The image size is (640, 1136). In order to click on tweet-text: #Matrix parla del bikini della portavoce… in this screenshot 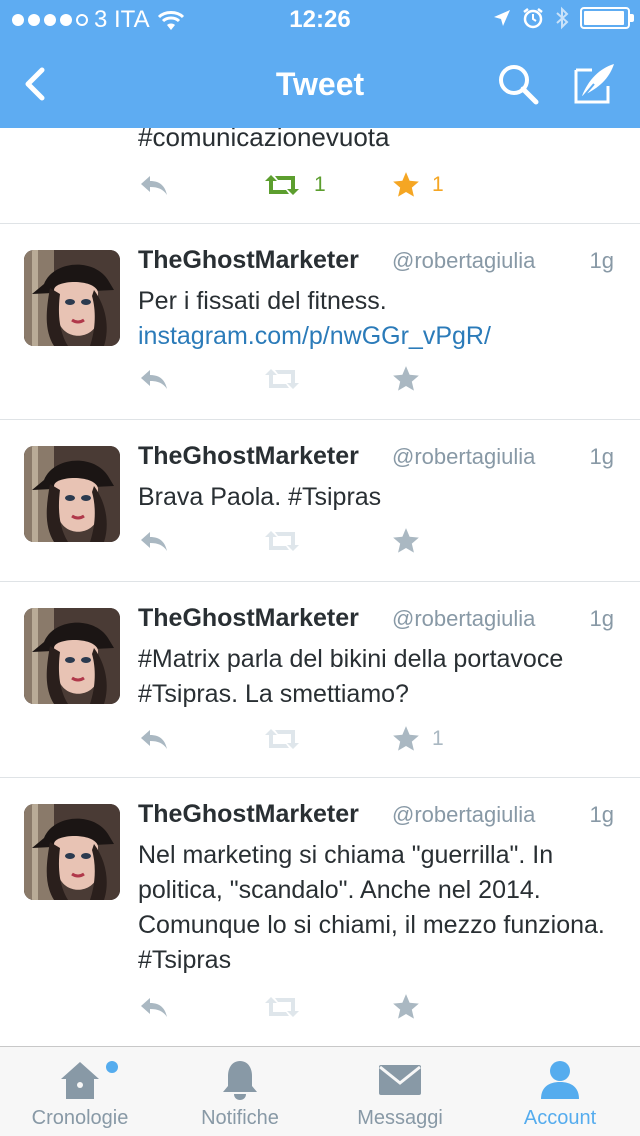, I will do `click(351, 676)`.